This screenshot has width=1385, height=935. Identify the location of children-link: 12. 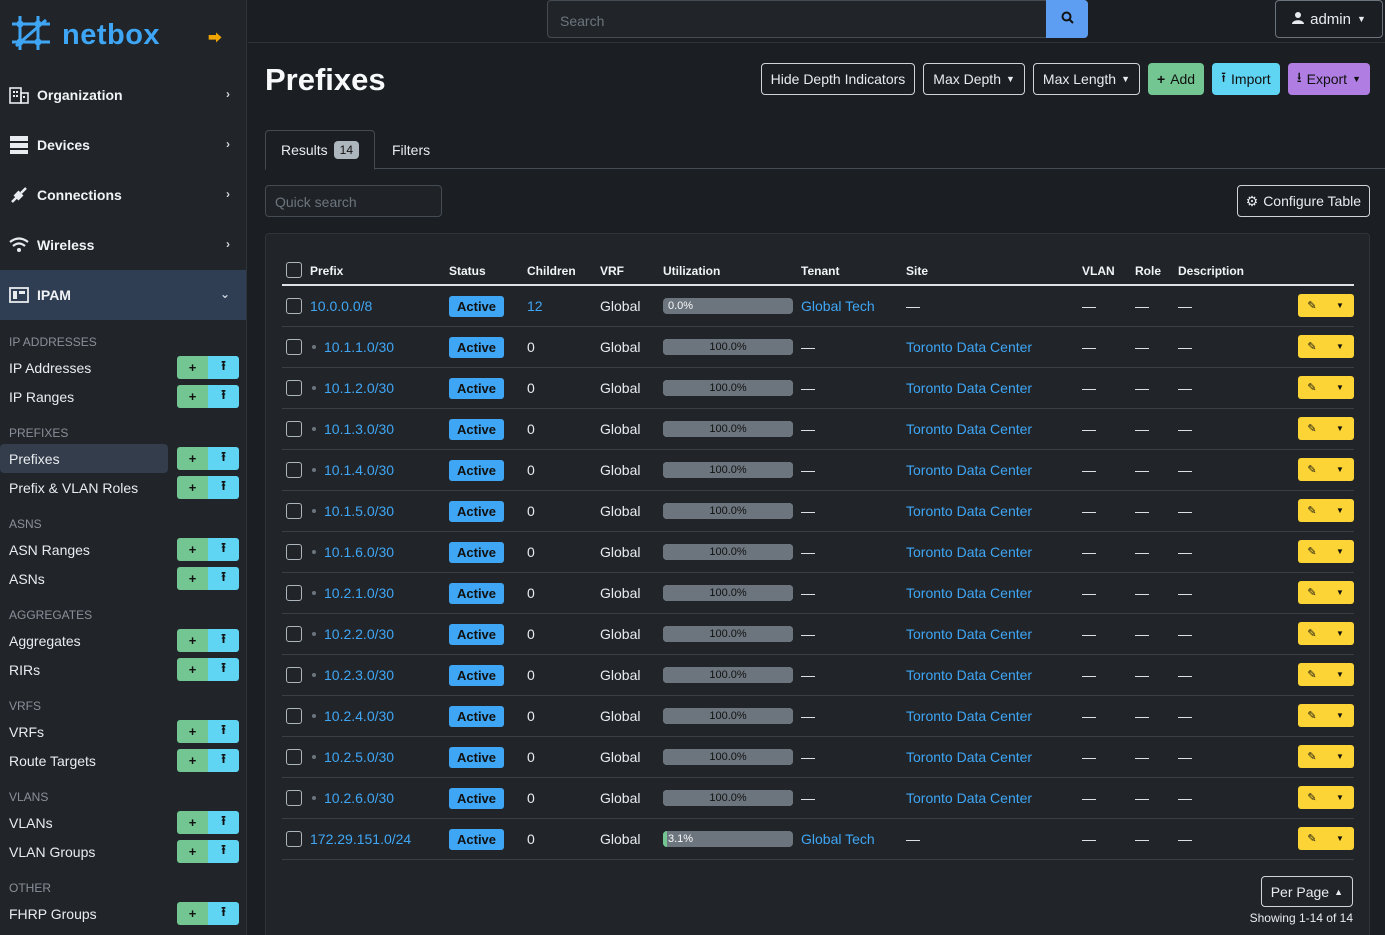
(535, 306).